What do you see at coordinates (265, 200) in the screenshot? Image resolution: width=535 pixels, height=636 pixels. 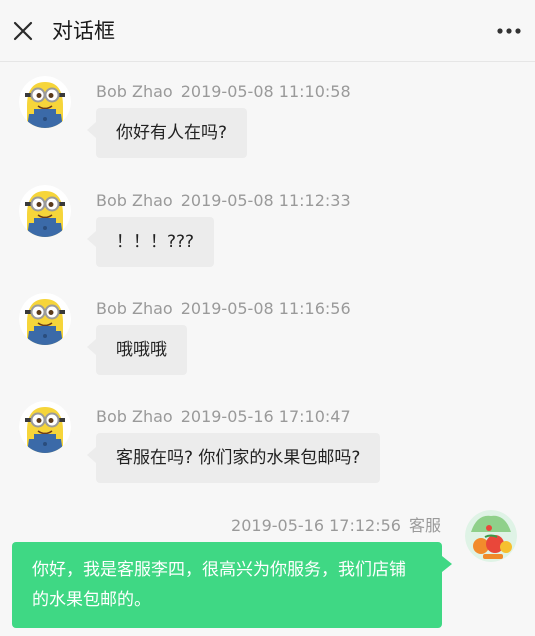 I see `message-time: 2019-05-08 11:12:33` at bounding box center [265, 200].